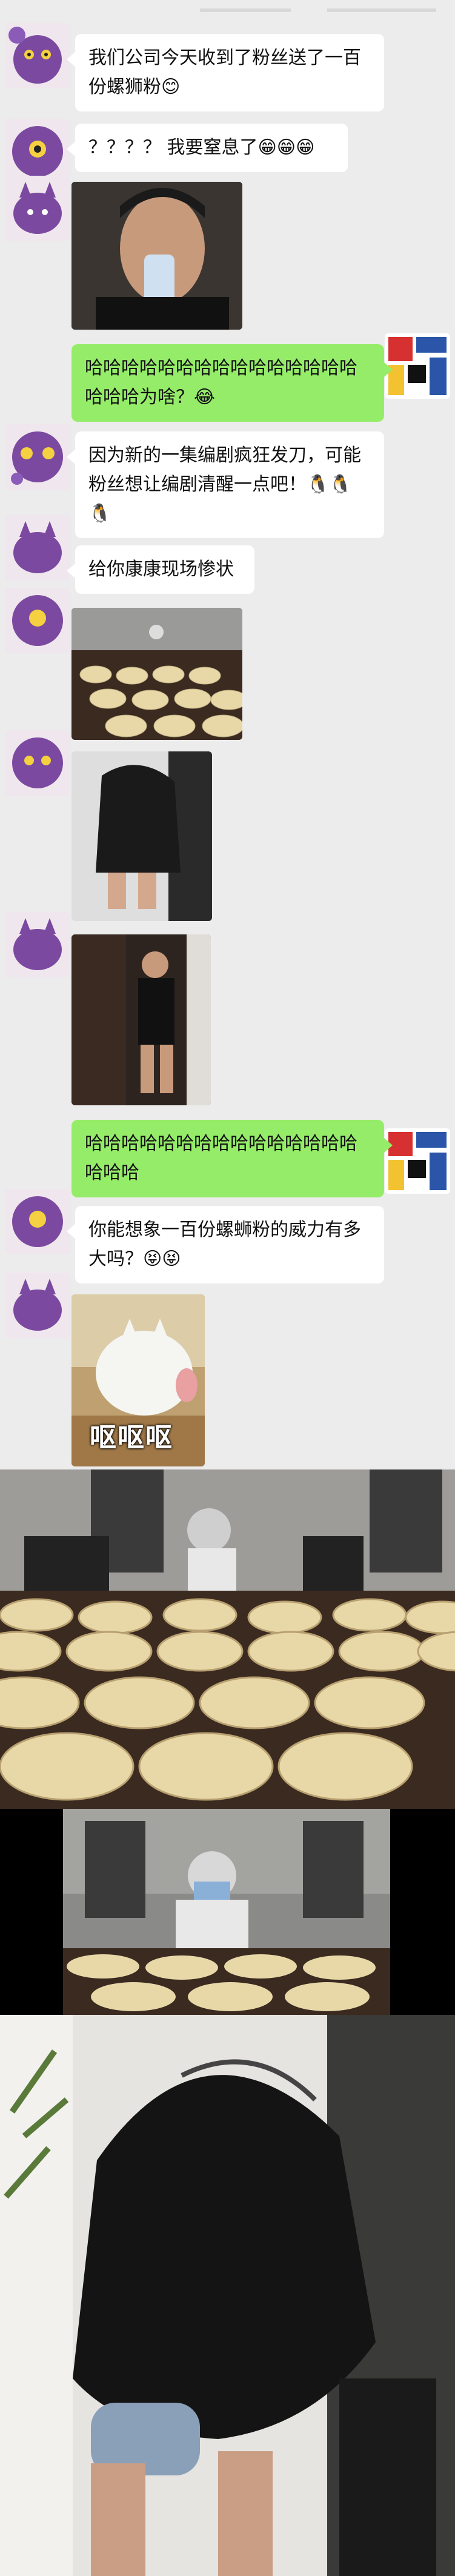  What do you see at coordinates (138, 1380) in the screenshot?
I see `sticker-image: 呕呕呕` at bounding box center [138, 1380].